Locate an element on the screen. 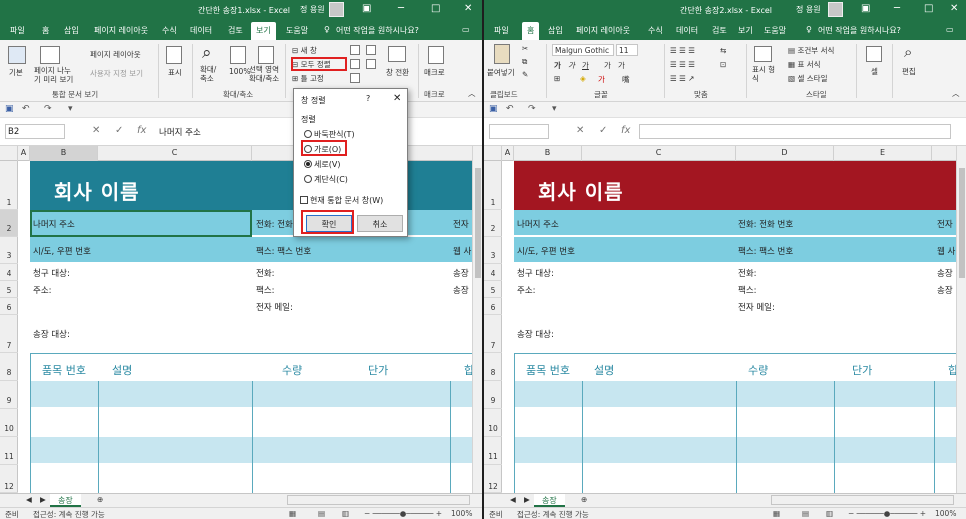  maximize-icon: □ is located at coordinates (928, 8).